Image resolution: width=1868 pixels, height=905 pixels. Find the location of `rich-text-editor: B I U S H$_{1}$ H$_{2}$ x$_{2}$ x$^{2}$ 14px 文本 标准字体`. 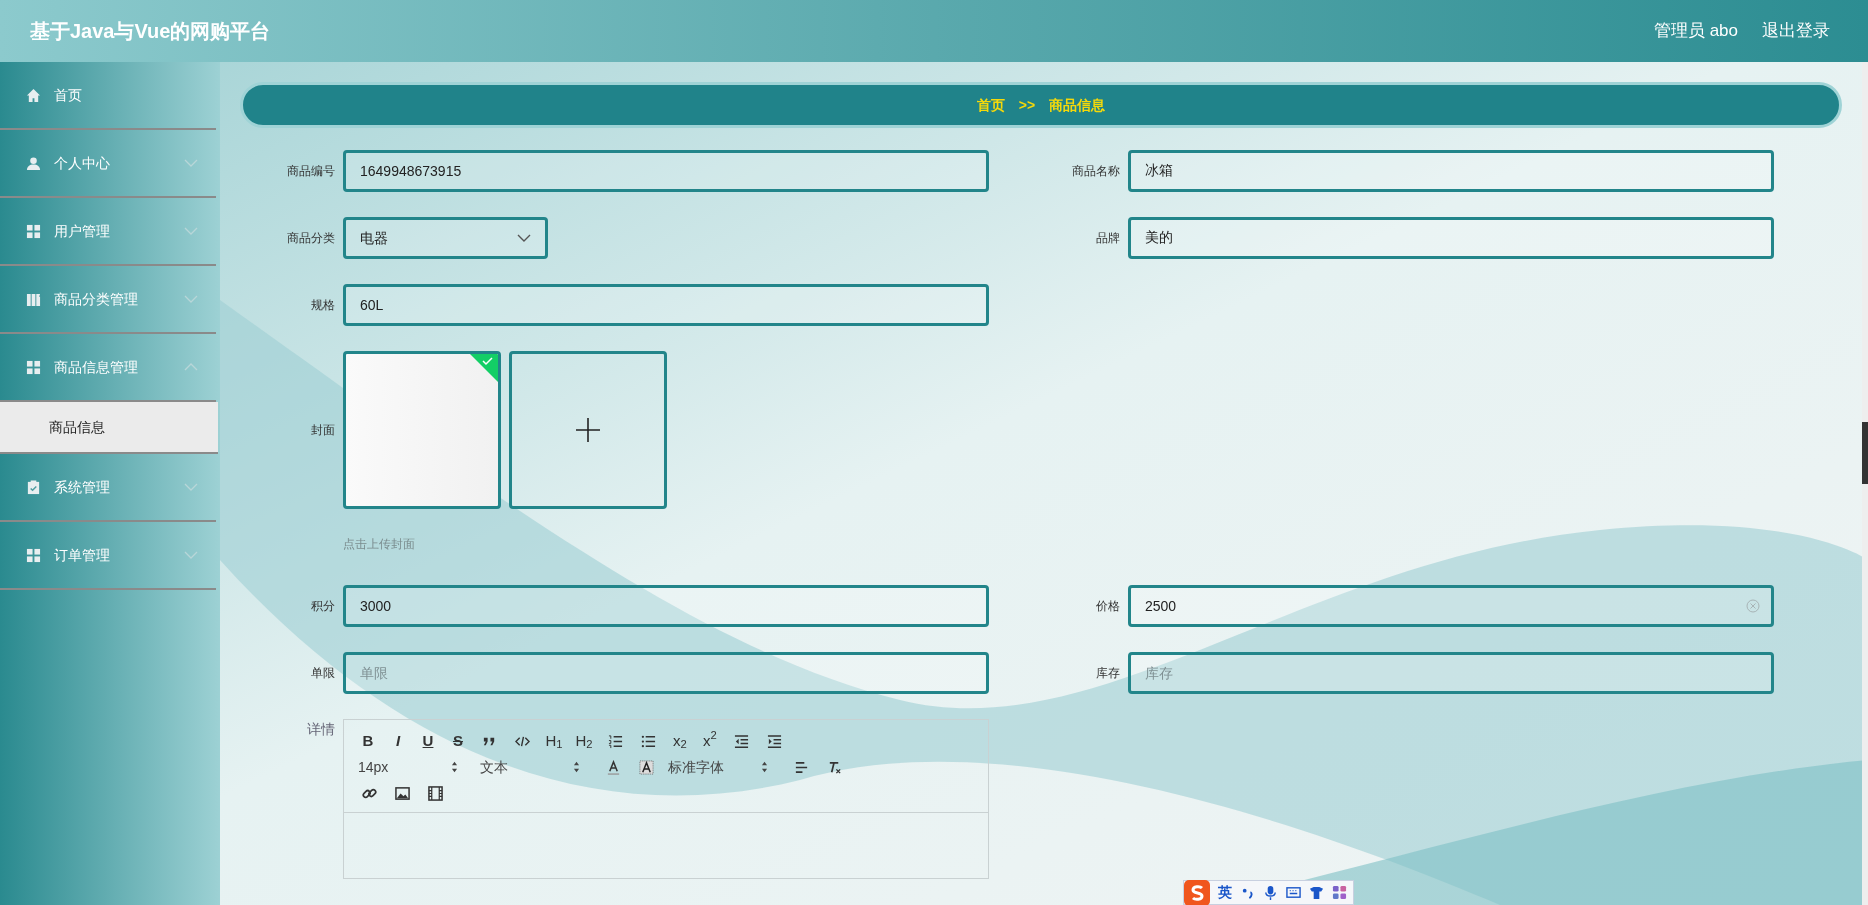

rich-text-editor: B I U S H$_{1}$ H$_{2}$ x$_{2}$ x$^{2}$ 14px 文本 标准字体 is located at coordinates (666, 799).